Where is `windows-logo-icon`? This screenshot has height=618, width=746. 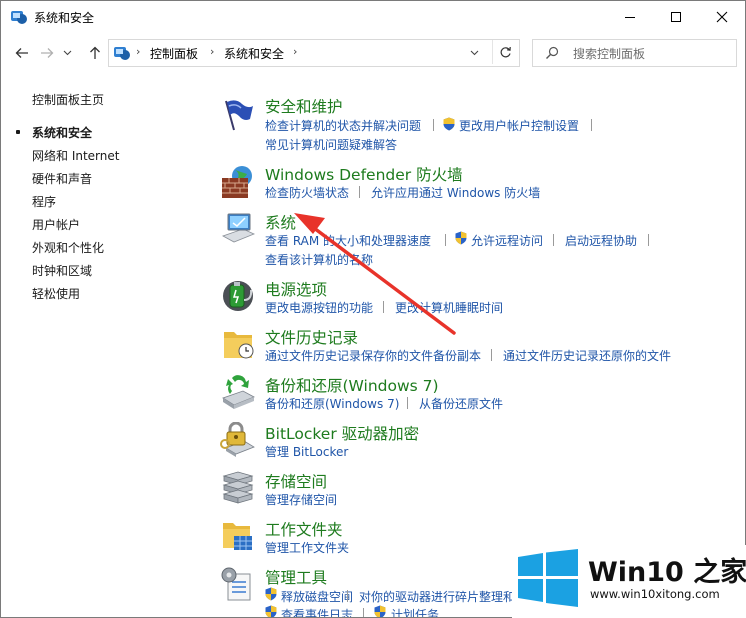
windows-logo-icon is located at coordinates (548, 578).